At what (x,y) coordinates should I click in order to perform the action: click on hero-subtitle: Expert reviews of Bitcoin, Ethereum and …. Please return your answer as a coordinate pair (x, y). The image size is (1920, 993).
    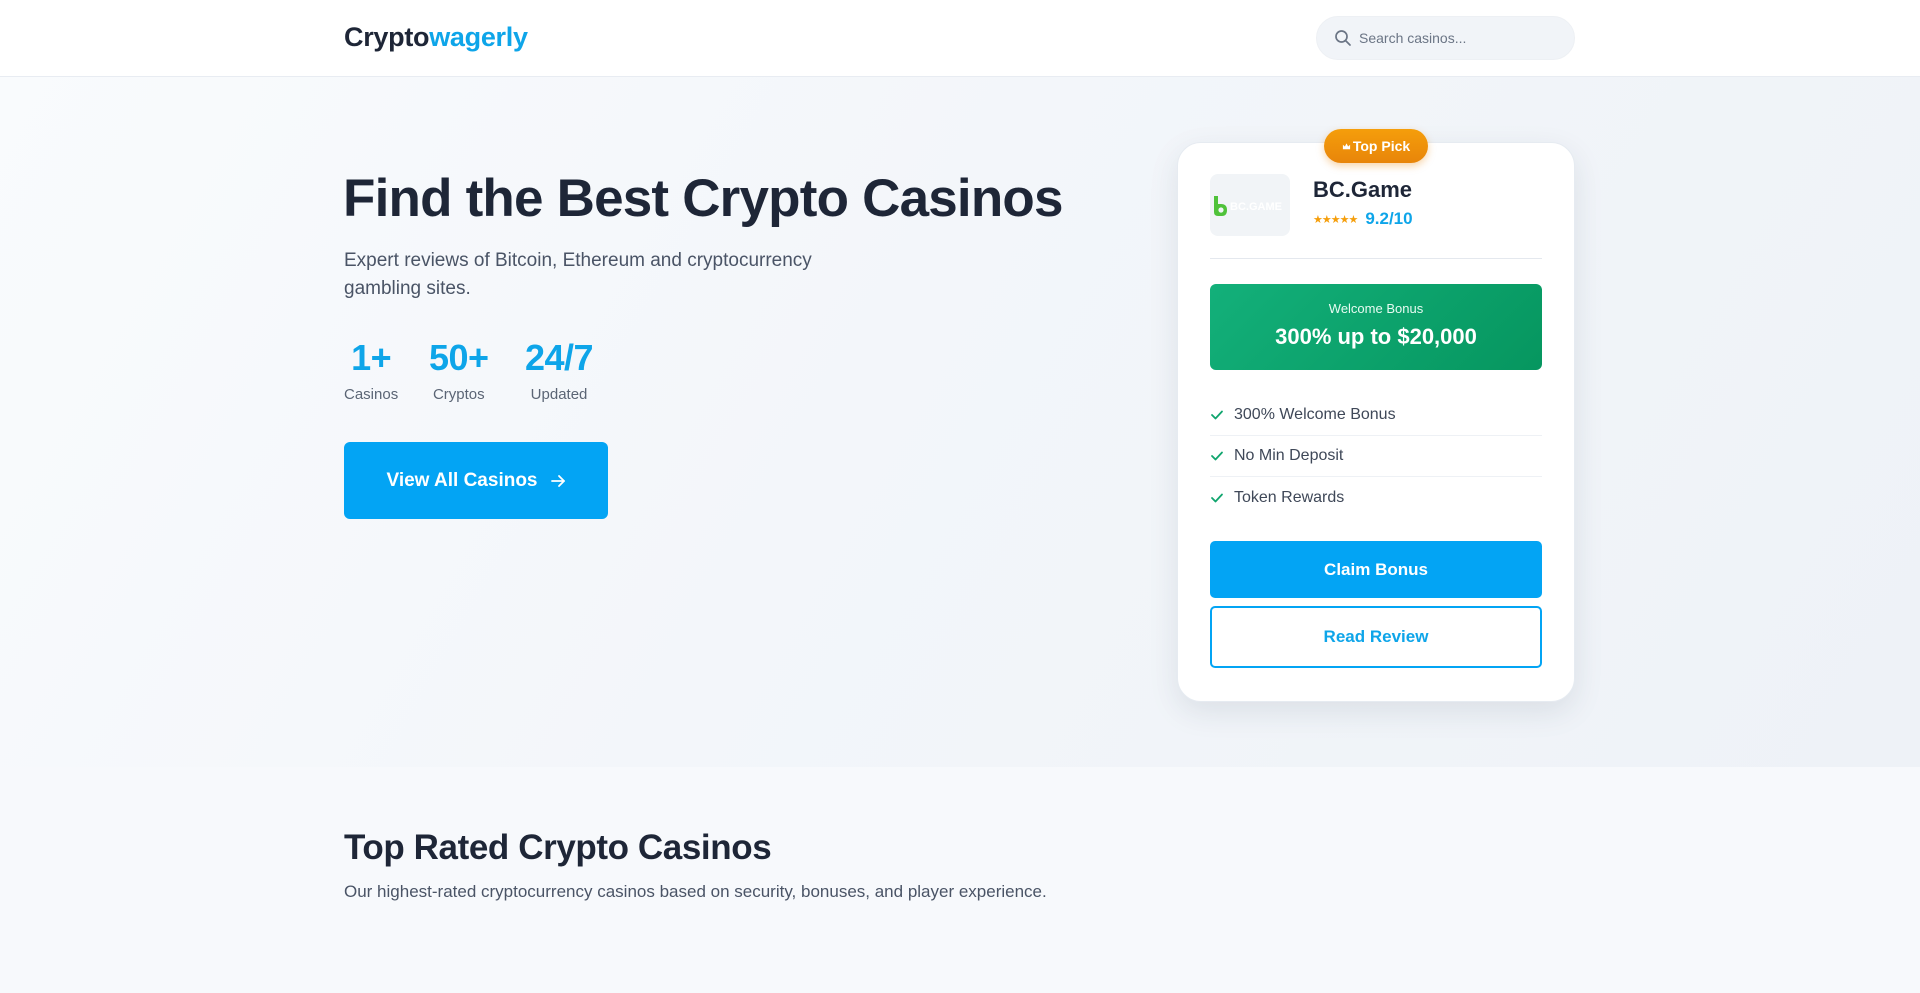
    Looking at the image, I should click on (578, 274).